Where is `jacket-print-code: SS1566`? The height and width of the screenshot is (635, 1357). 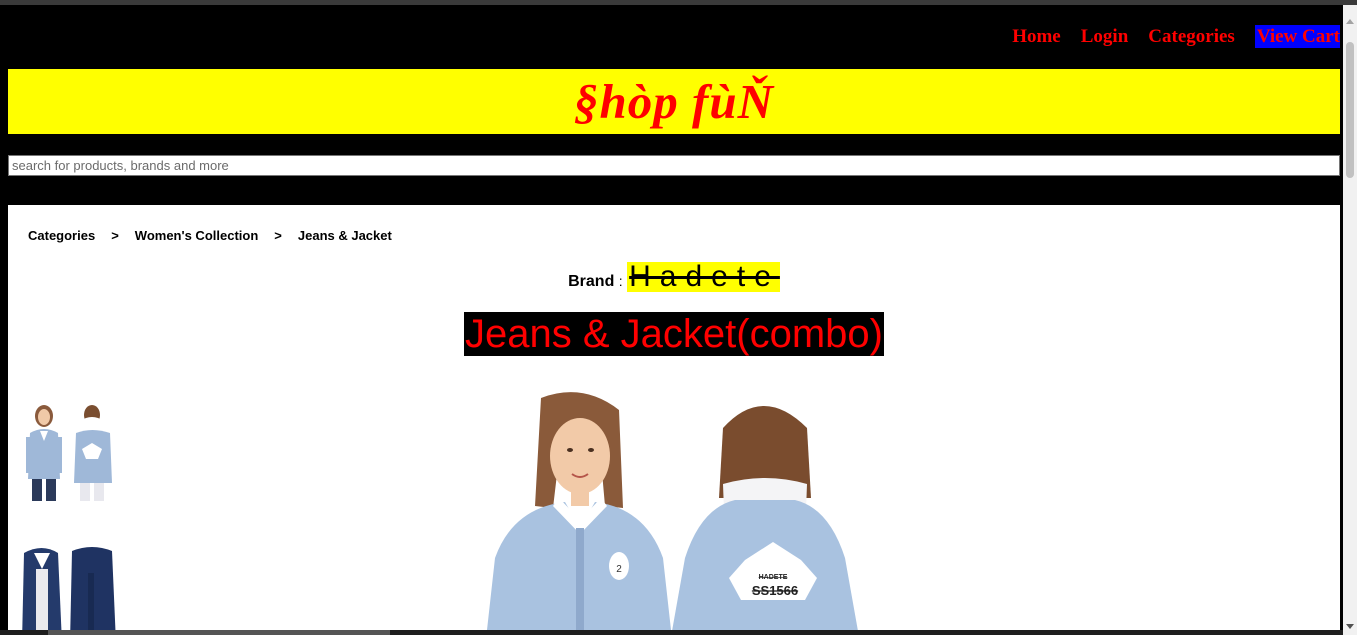 jacket-print-code: SS1566 is located at coordinates (775, 590).